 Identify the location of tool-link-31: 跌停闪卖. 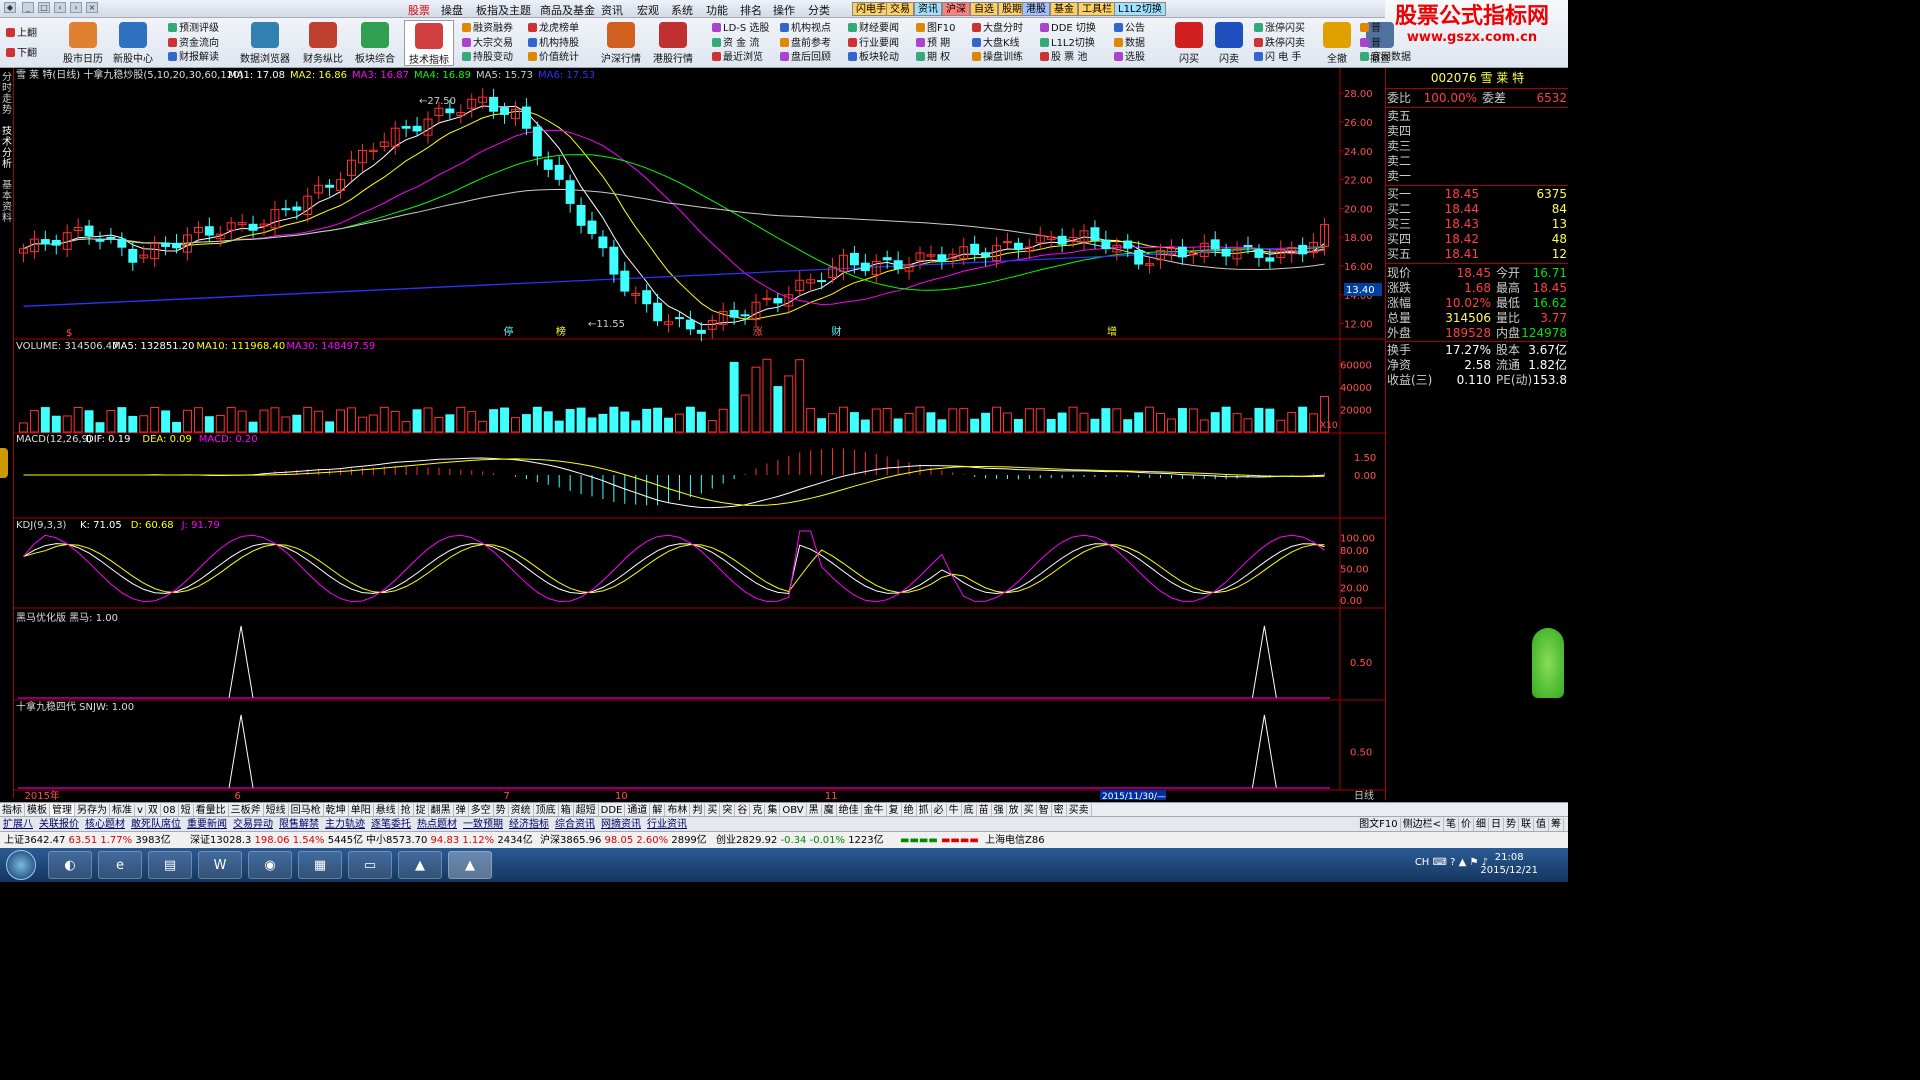
(1279, 44).